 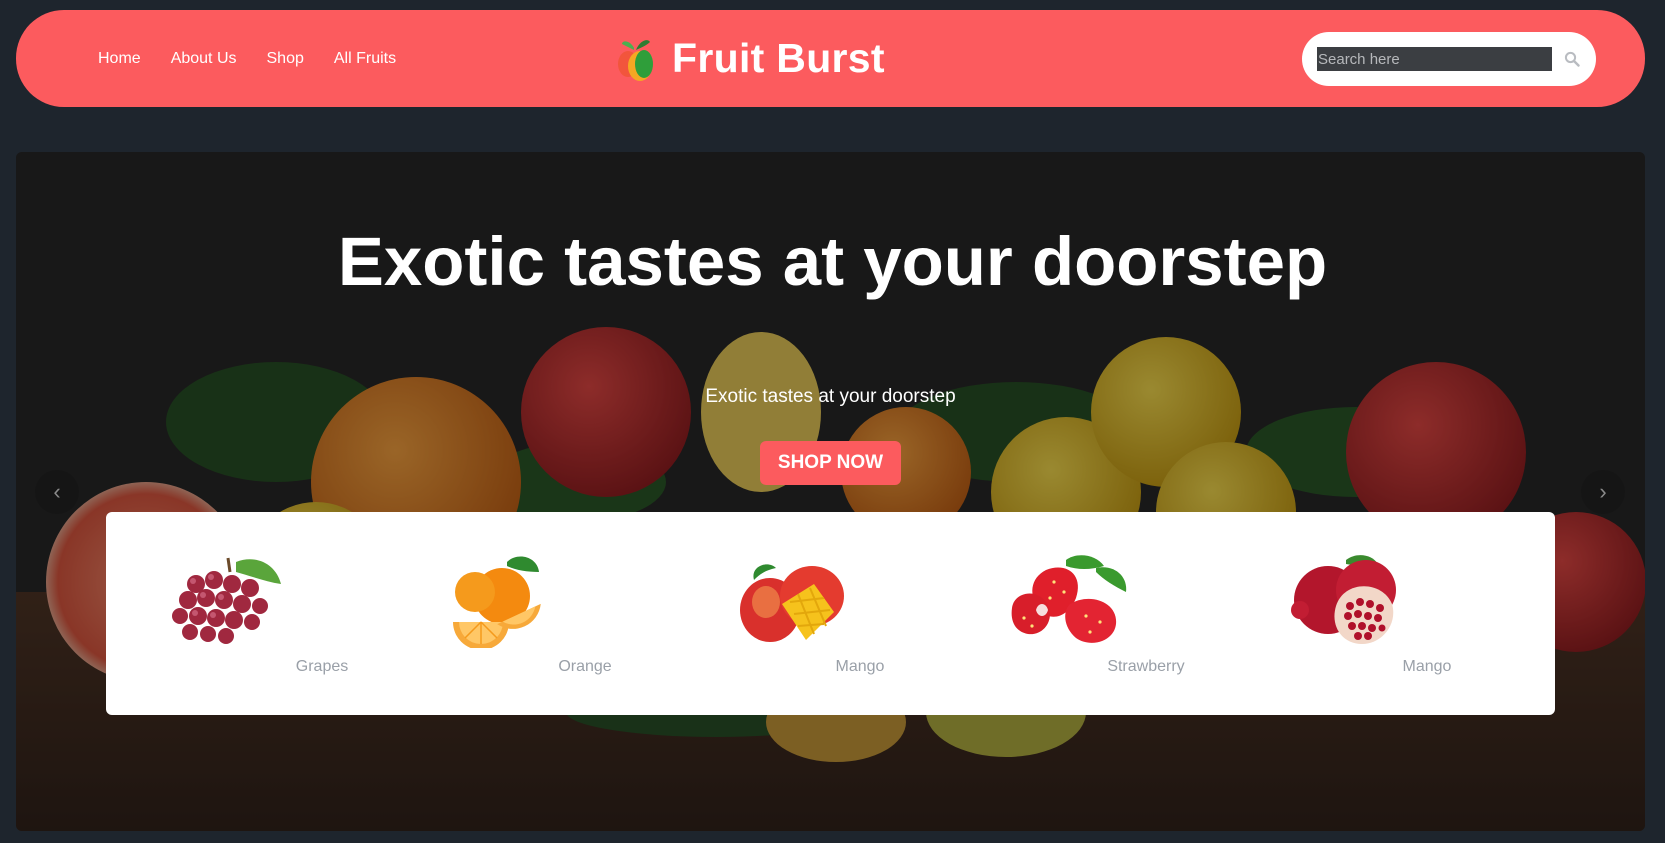 I want to click on pomegranate-icon, so click(x=1343, y=599).